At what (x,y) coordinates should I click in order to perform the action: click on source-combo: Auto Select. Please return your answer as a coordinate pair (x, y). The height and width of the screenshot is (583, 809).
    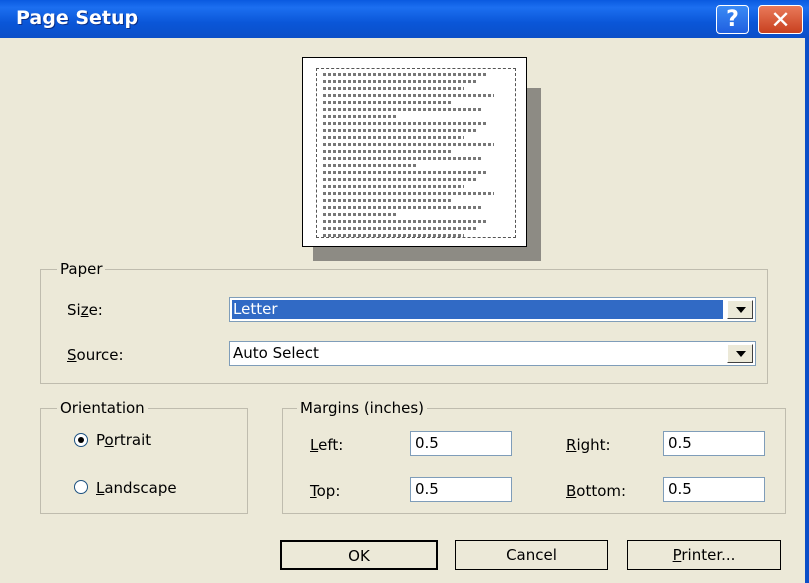
    Looking at the image, I should click on (492, 353).